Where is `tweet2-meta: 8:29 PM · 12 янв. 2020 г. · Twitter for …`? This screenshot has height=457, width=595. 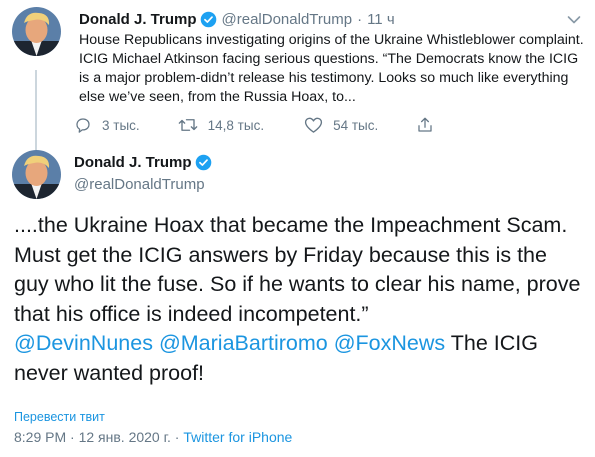 tweet2-meta: 8:29 PM · 12 янв. 2020 г. · Twitter for … is located at coordinates (153, 437).